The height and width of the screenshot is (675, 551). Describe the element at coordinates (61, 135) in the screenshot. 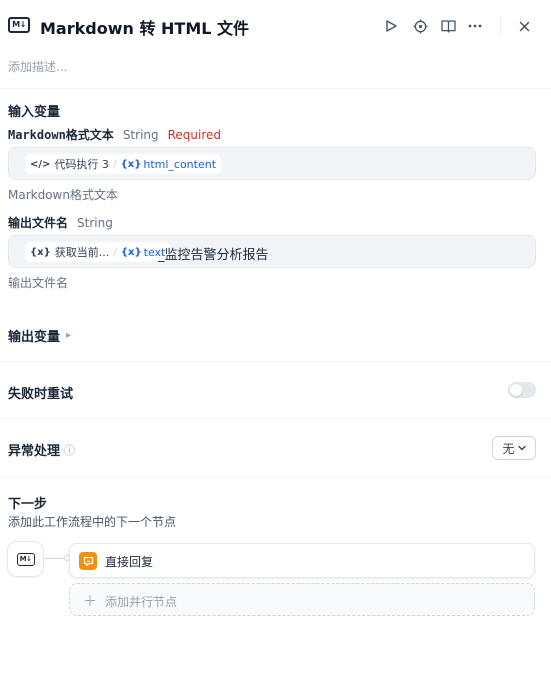

I see `field-name: Markdown格式文本` at that location.